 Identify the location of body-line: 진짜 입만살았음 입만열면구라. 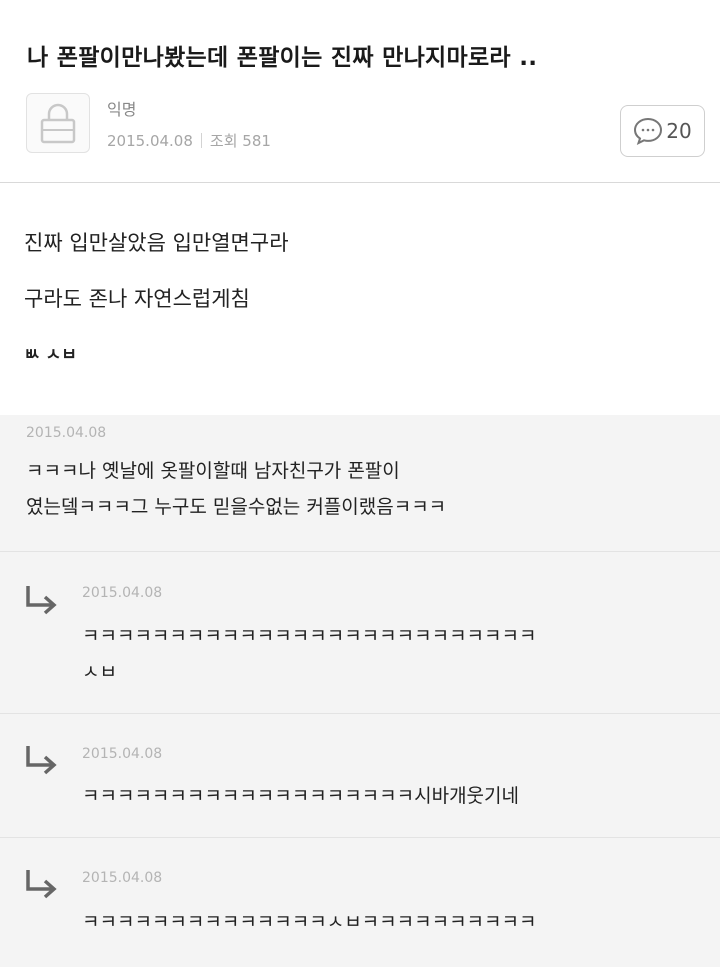
(156, 243).